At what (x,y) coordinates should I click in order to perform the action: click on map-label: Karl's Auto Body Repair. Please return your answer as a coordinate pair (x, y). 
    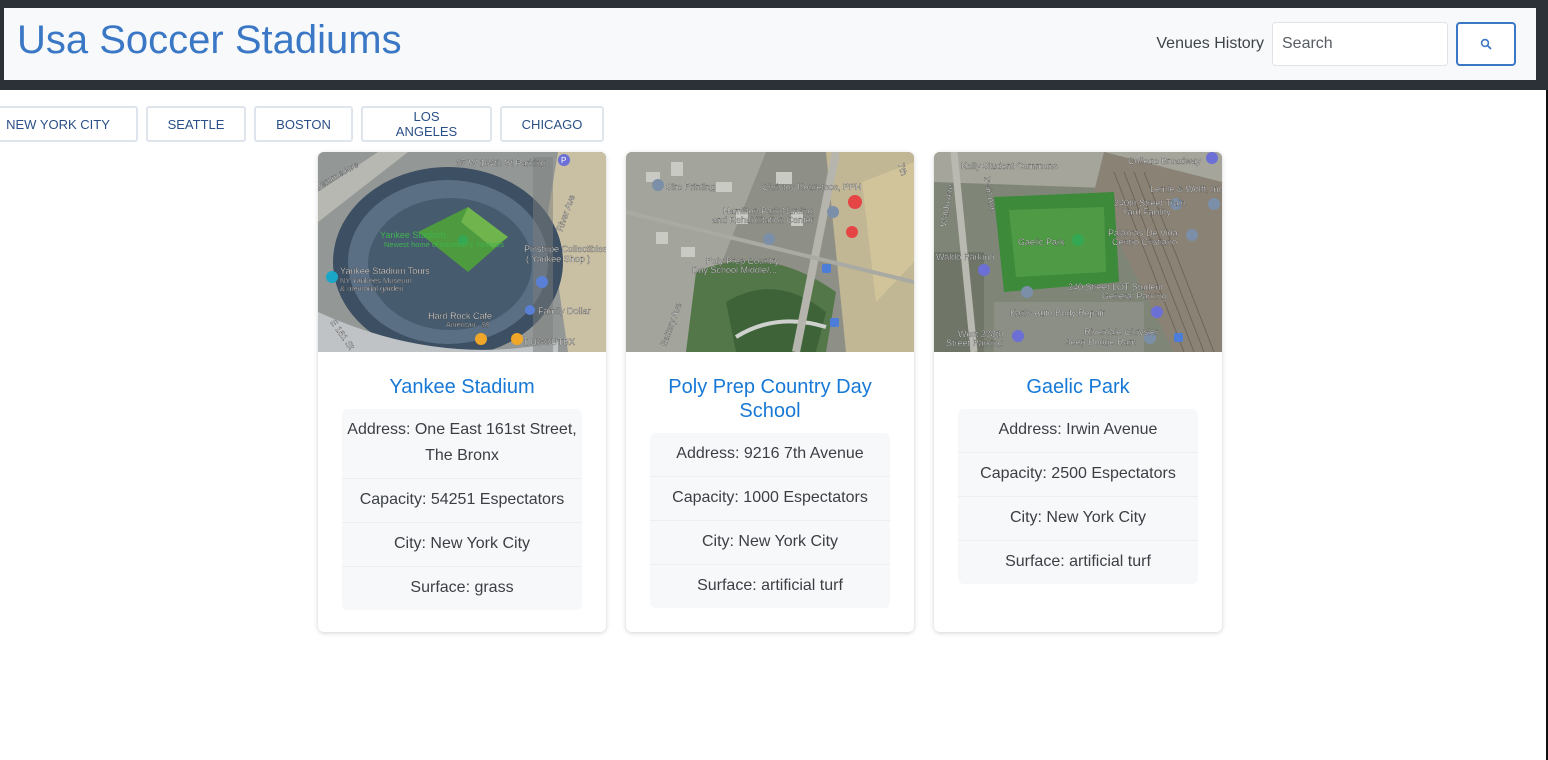
    Looking at the image, I should click on (1057, 313).